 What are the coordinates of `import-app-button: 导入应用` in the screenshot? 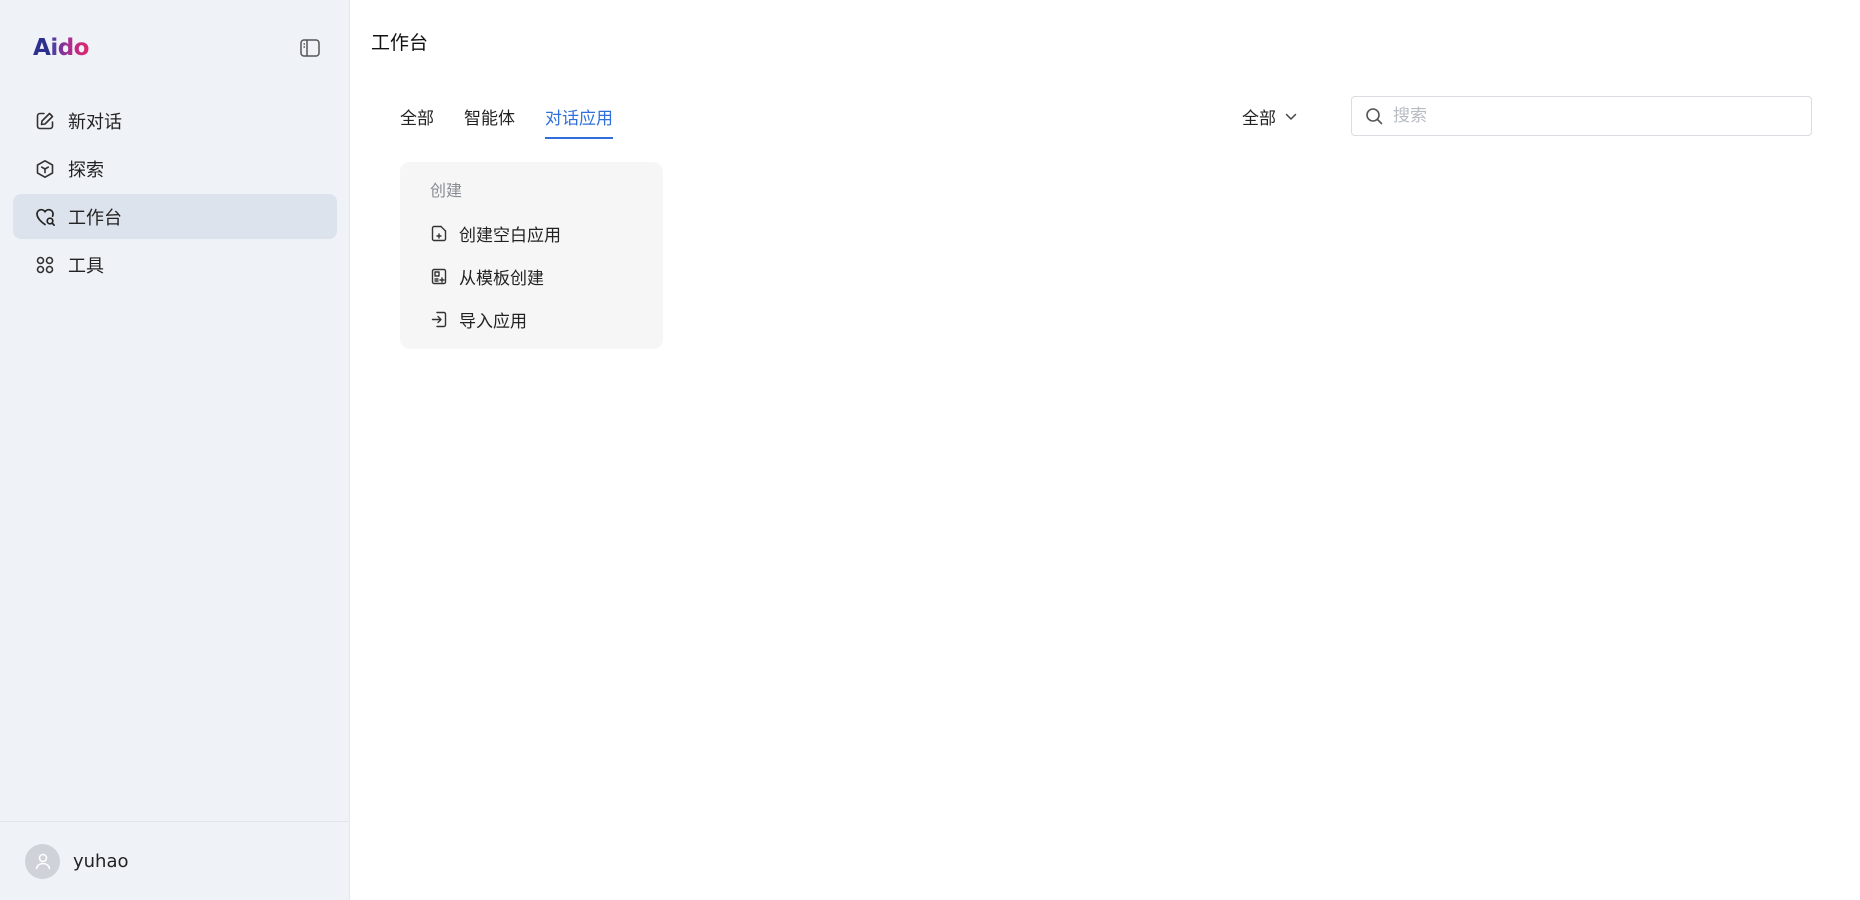 It's located at (495, 319).